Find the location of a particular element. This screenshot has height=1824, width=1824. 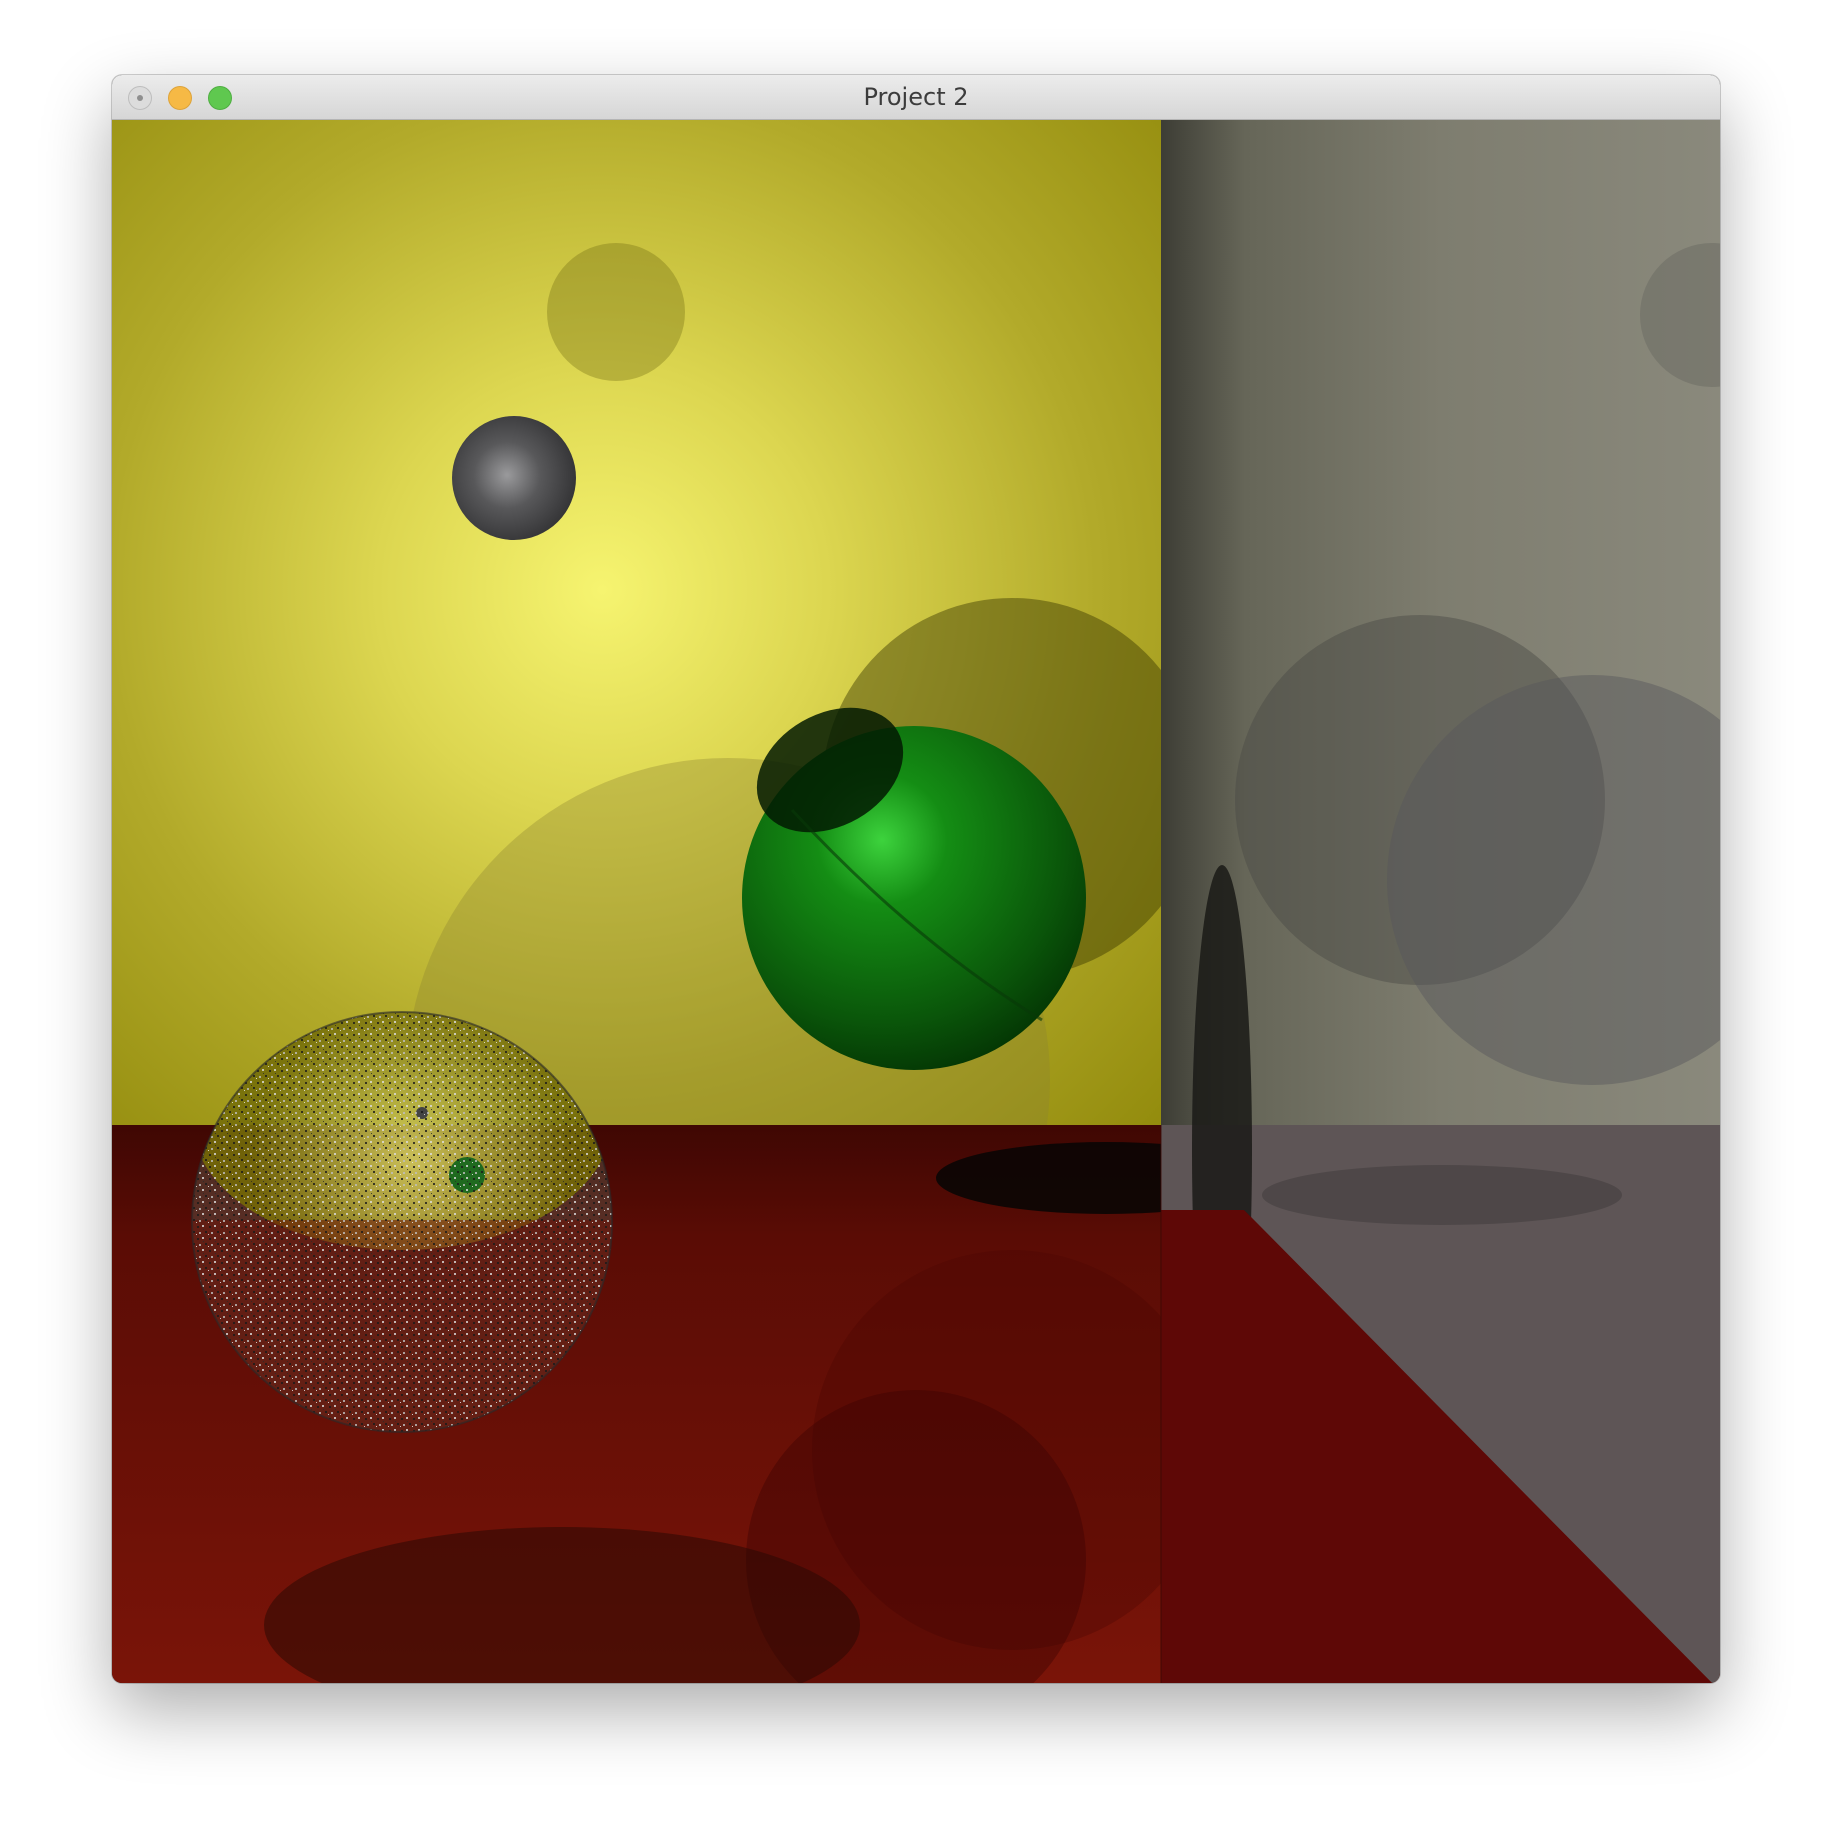

window-title: Project 2 is located at coordinates (916, 97).